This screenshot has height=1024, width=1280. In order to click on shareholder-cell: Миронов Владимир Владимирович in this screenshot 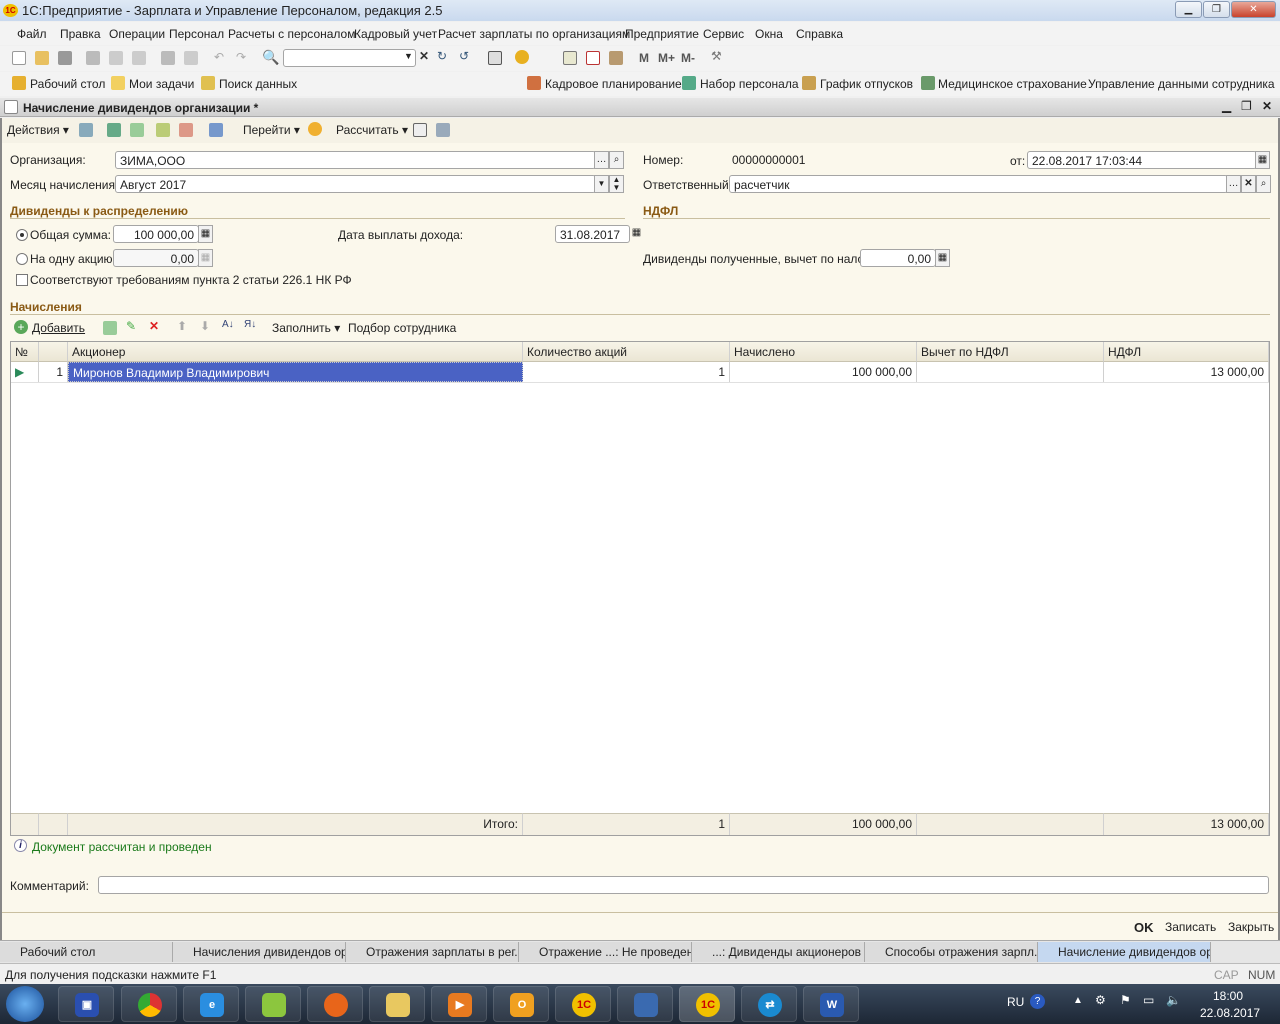, I will do `click(295, 372)`.